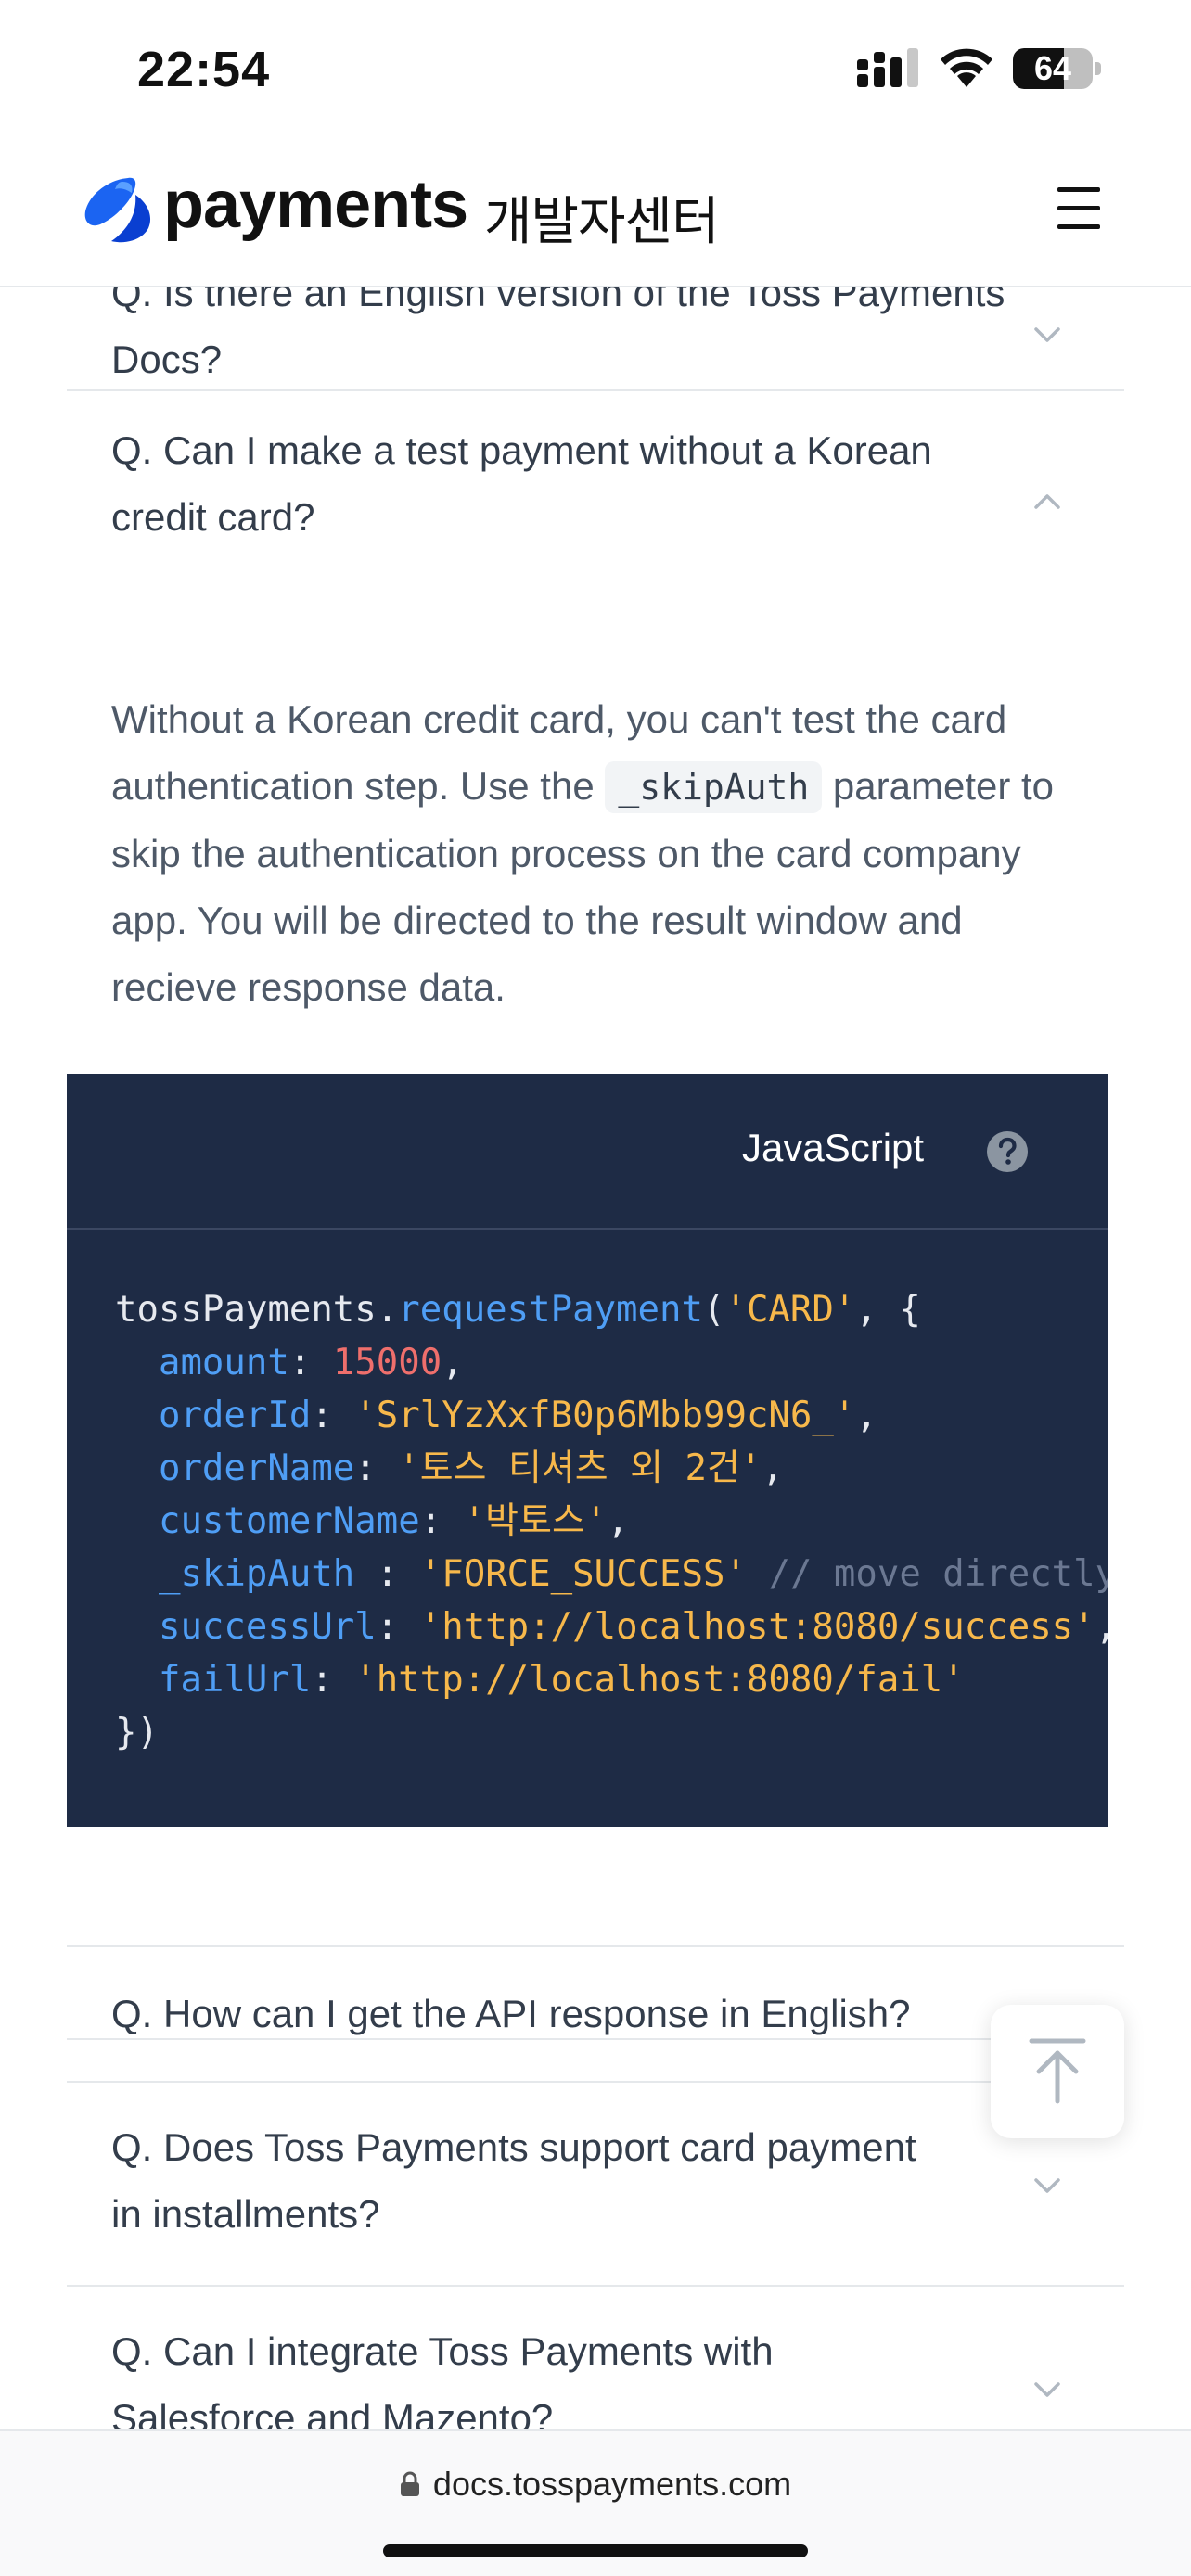 This screenshot has width=1191, height=2576. Describe the element at coordinates (223, 1363) in the screenshot. I see `code-token: amount` at that location.